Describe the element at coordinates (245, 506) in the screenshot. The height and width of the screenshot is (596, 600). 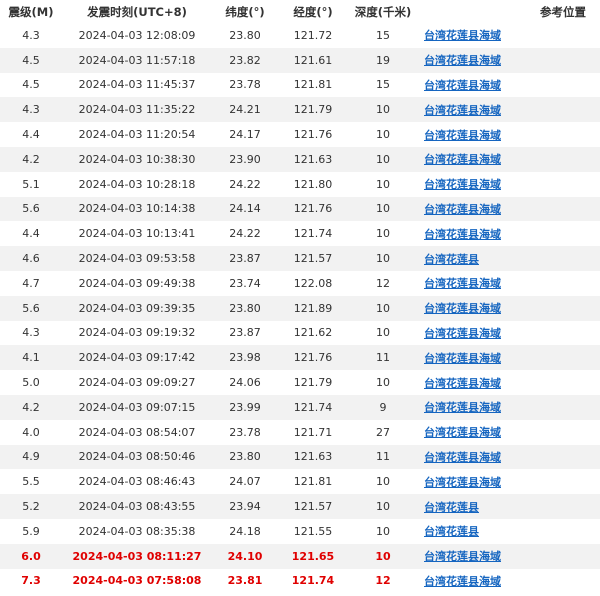
I see `cell-latitude: 23.94` at that location.